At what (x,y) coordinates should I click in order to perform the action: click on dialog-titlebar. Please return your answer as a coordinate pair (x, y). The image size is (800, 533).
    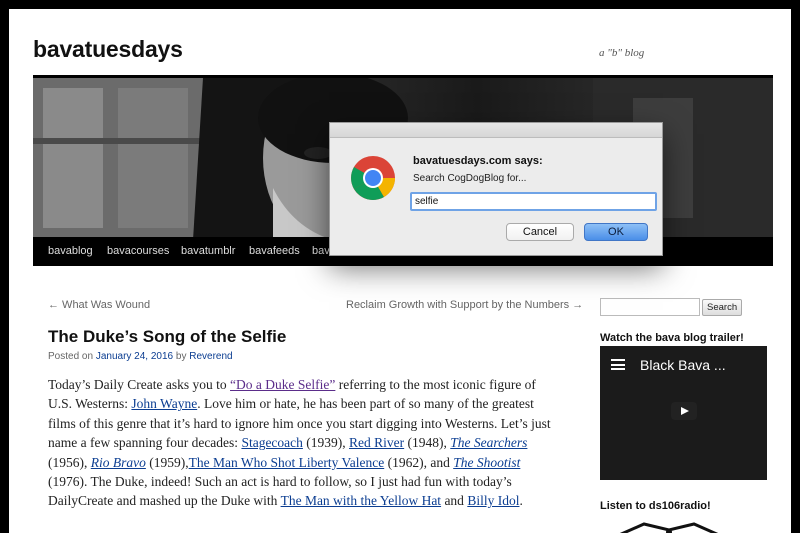
    Looking at the image, I should click on (496, 130).